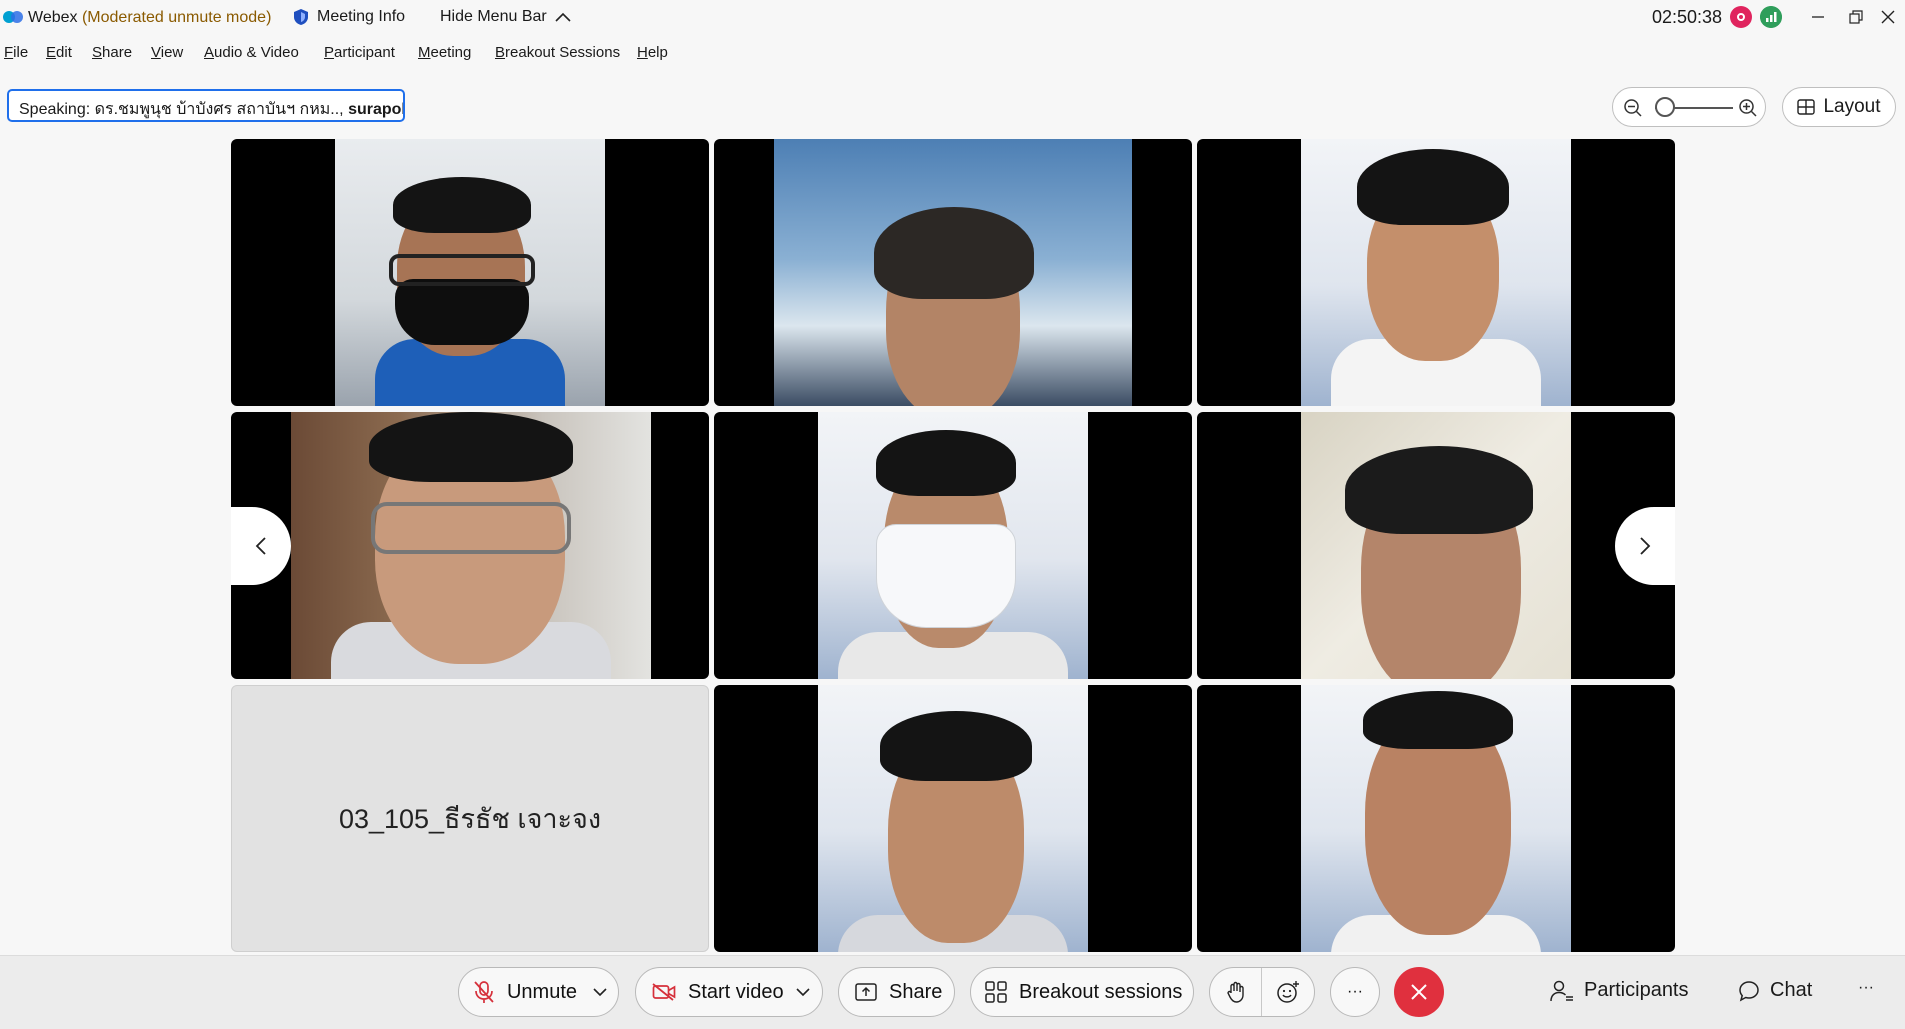 This screenshot has height=1029, width=1905. What do you see at coordinates (1645, 546) in the screenshot?
I see `chevron-right-icon` at bounding box center [1645, 546].